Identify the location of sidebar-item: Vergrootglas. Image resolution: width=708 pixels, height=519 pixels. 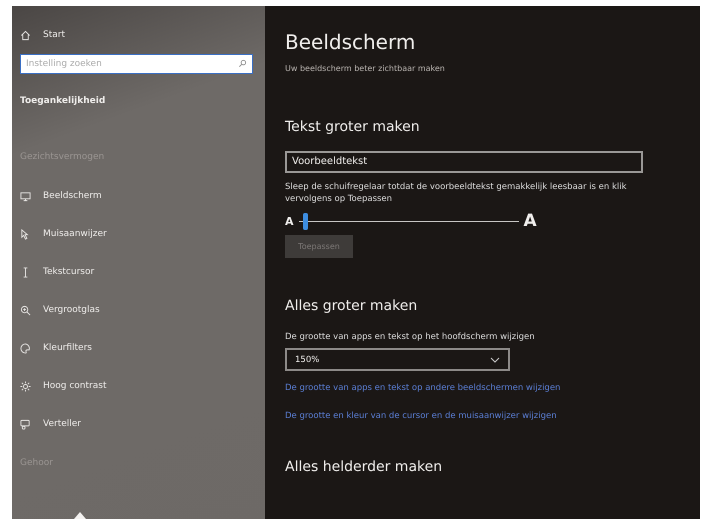
(71, 310).